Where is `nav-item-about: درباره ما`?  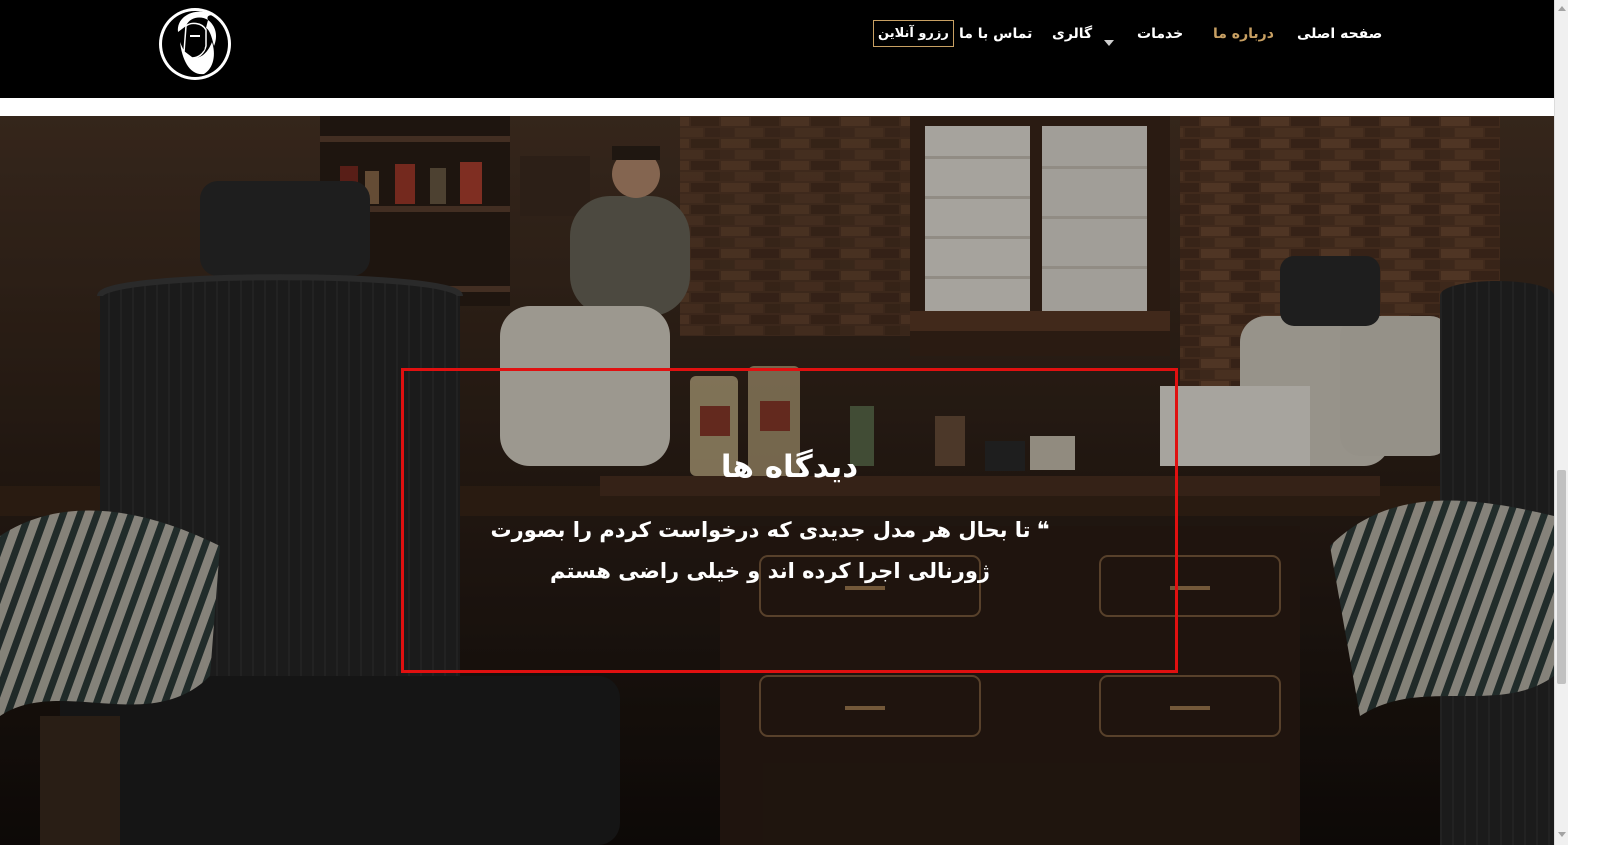
nav-item-about: درباره ما is located at coordinates (1243, 34).